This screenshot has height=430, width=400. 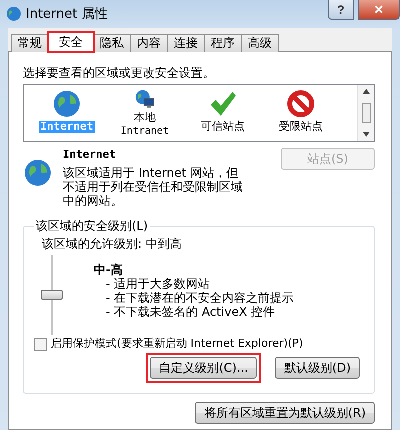 I want to click on tab: 高级, so click(x=260, y=43).